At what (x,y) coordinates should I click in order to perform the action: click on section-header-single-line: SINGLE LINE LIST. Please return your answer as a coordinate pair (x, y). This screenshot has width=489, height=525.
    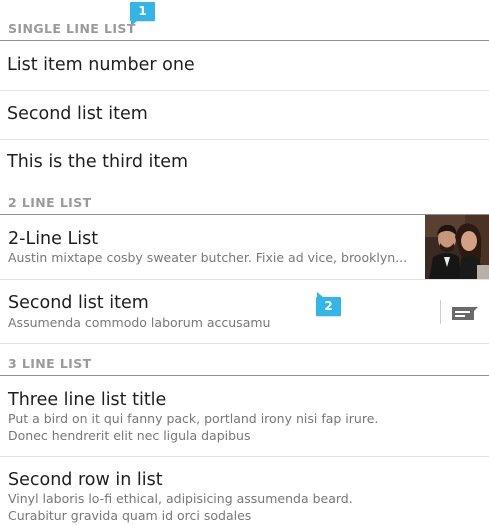
    Looking at the image, I should click on (244, 20).